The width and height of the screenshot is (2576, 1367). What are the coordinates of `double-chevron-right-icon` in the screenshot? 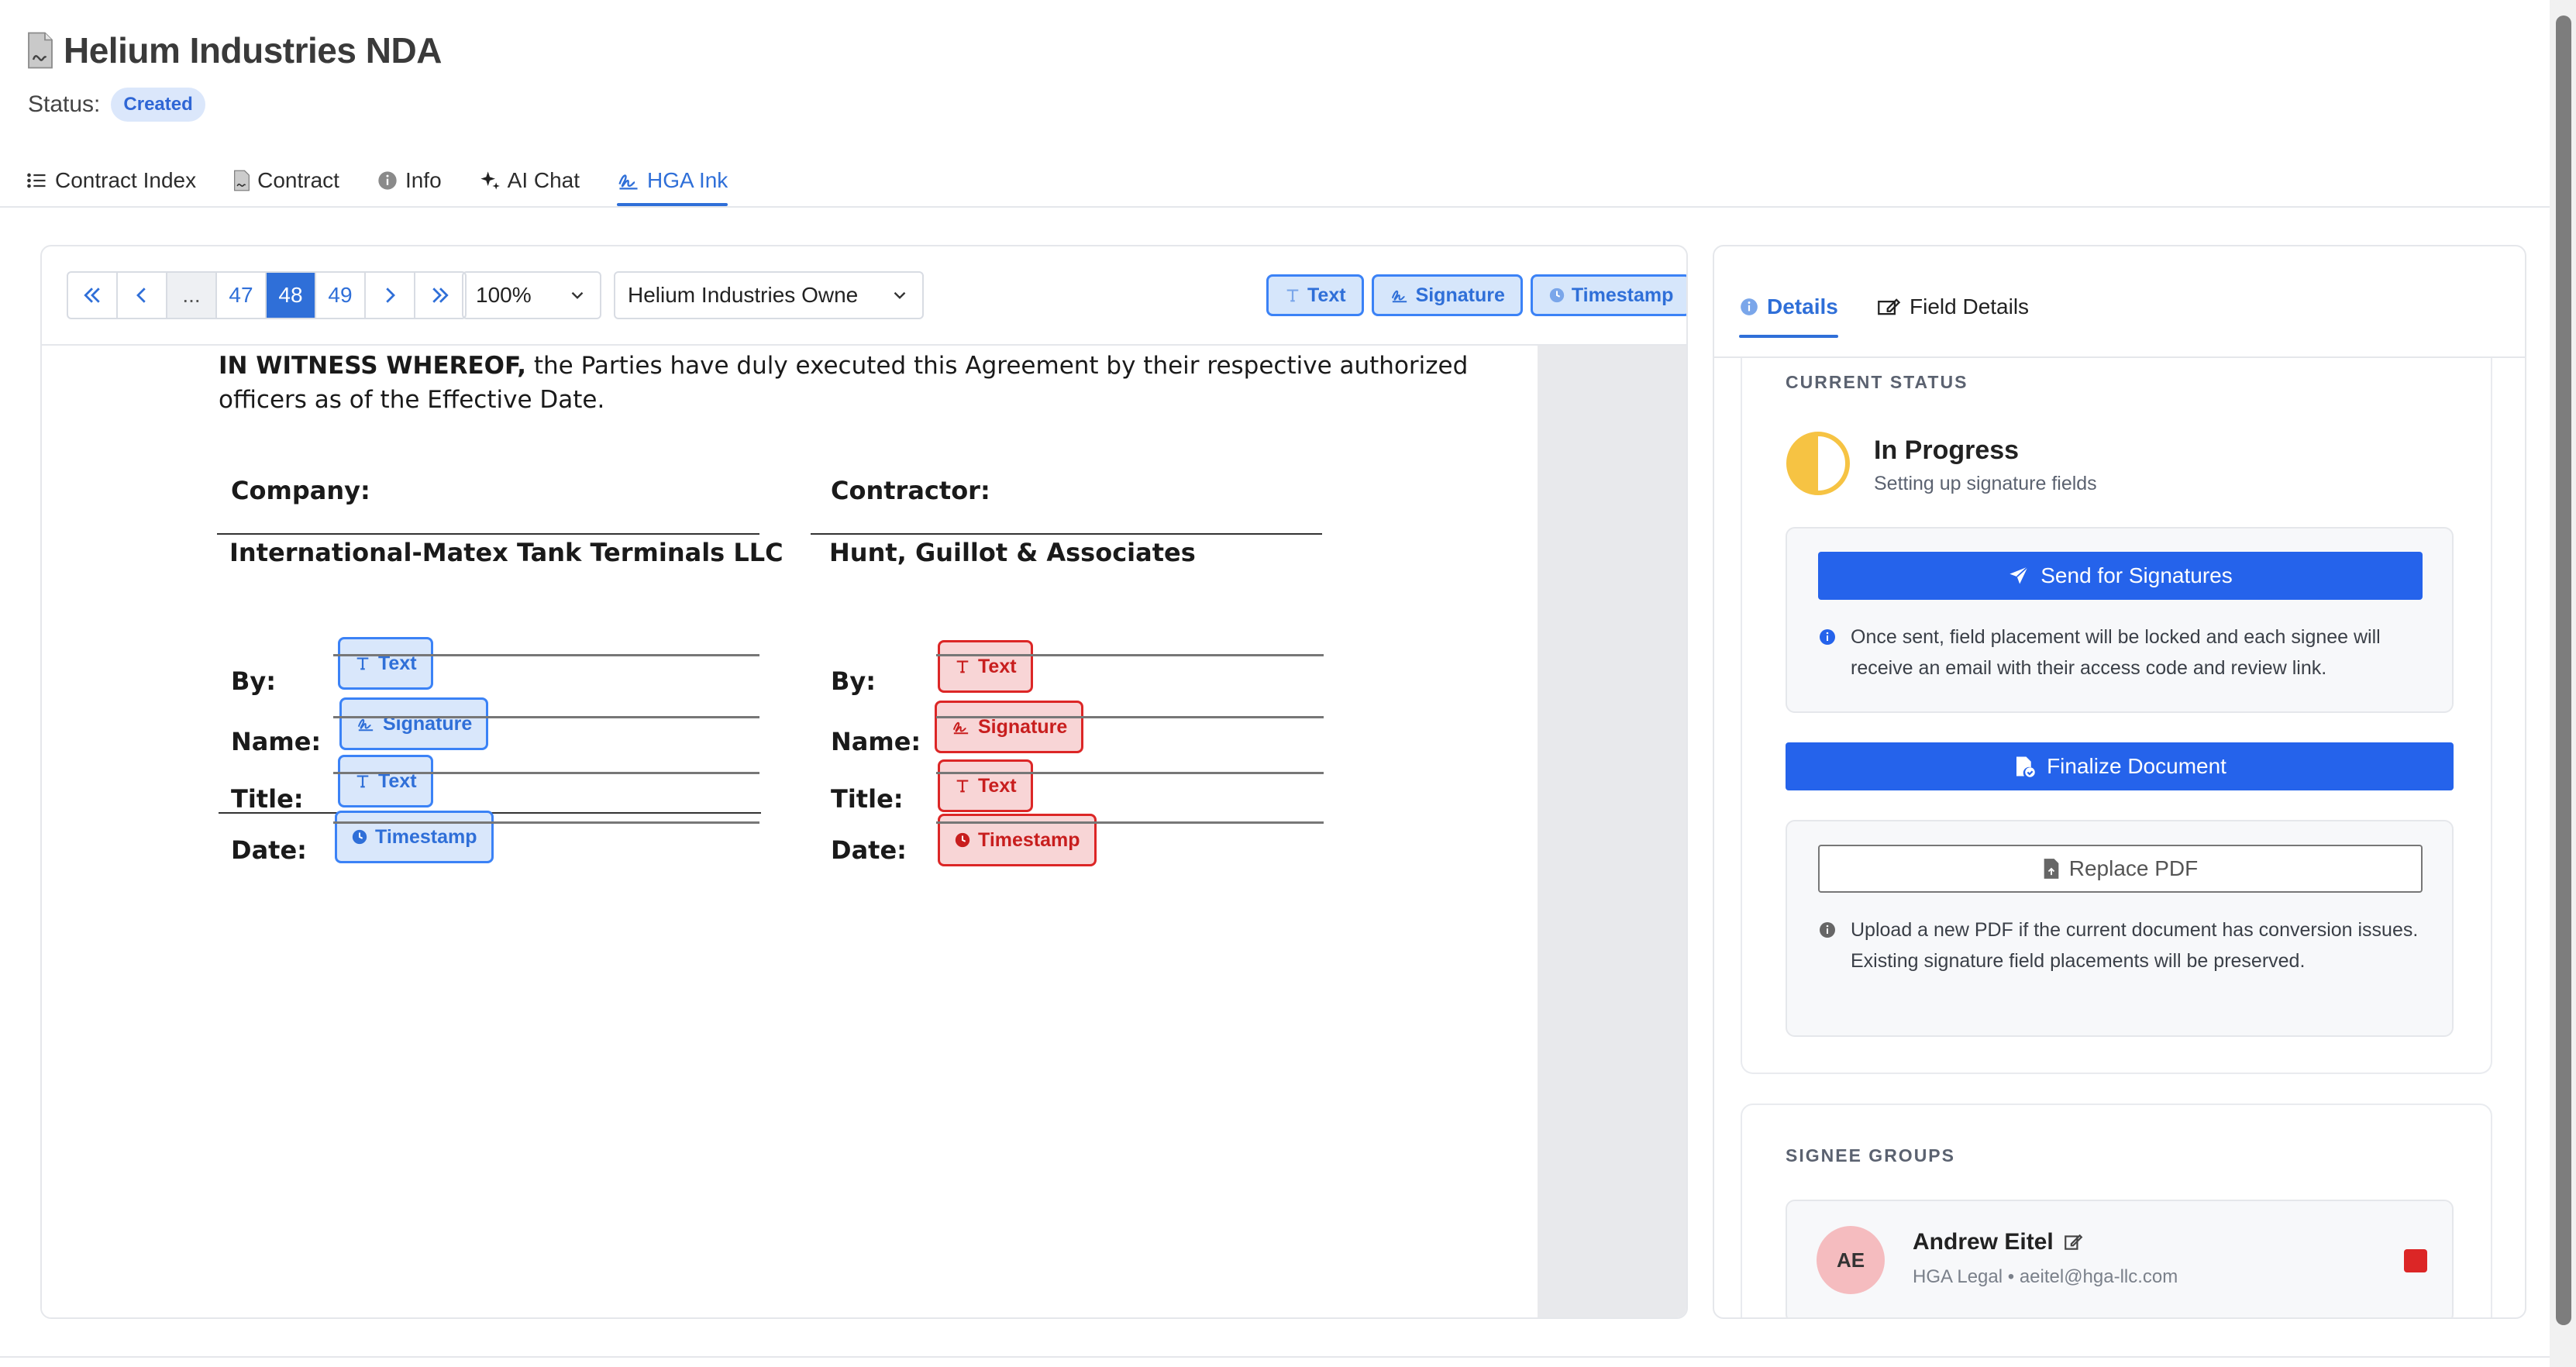 It's located at (440, 295).